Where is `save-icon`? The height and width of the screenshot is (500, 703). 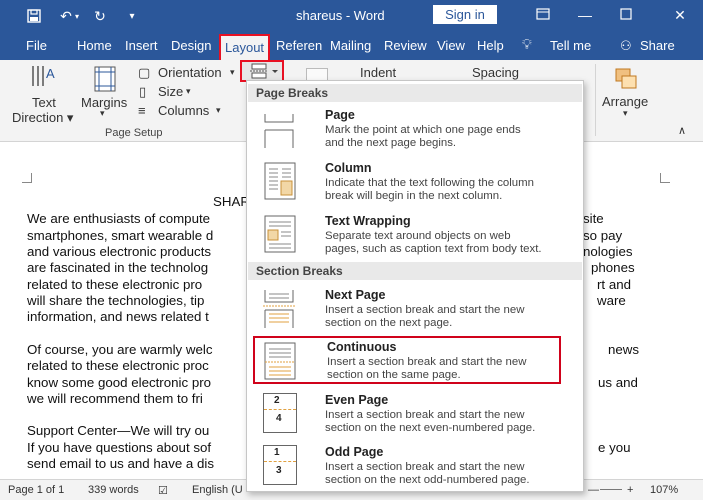
save-icon is located at coordinates (34, 16).